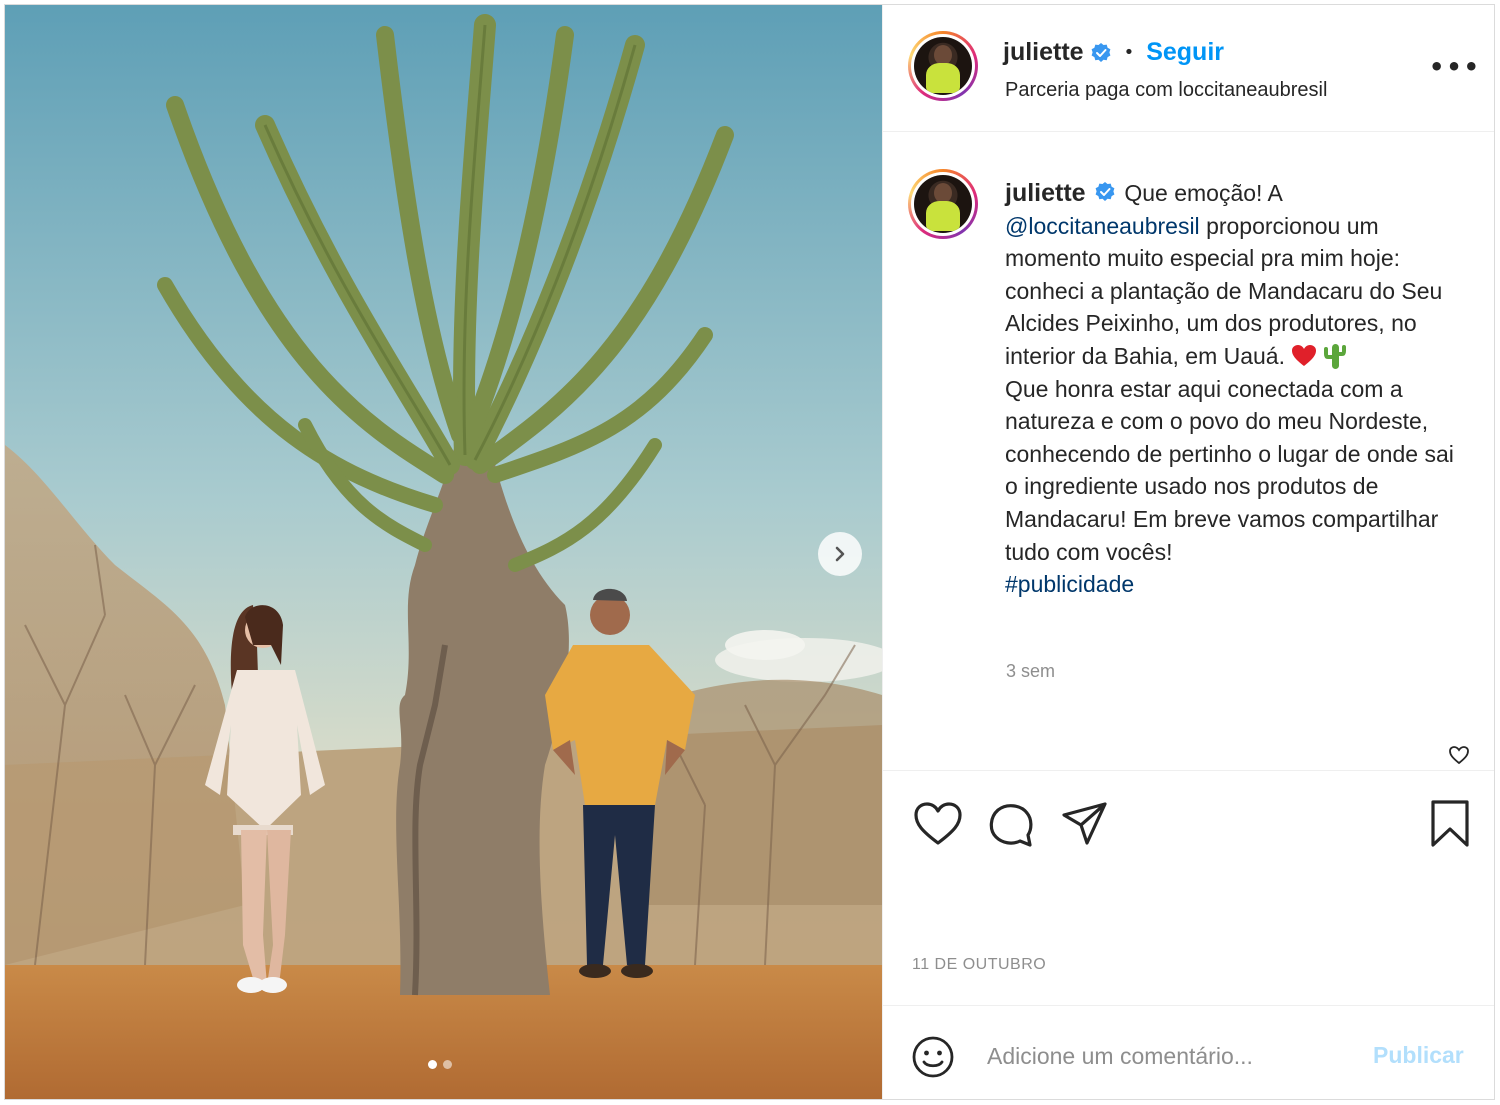 The height and width of the screenshot is (1105, 1500). What do you see at coordinates (1172, 1056) in the screenshot?
I see `comment-input` at bounding box center [1172, 1056].